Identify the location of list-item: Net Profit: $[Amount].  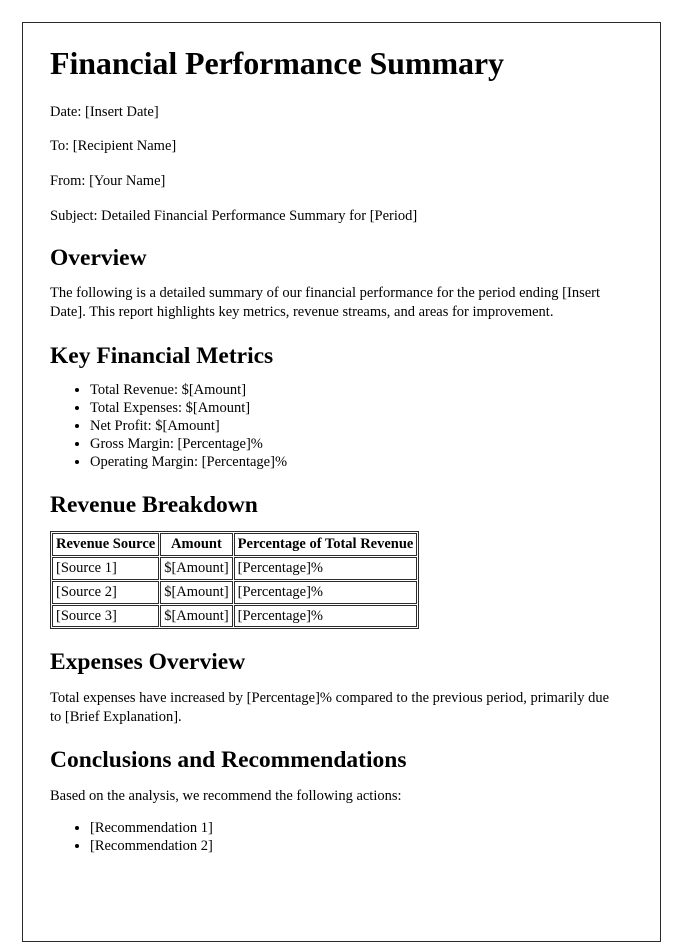
(362, 427).